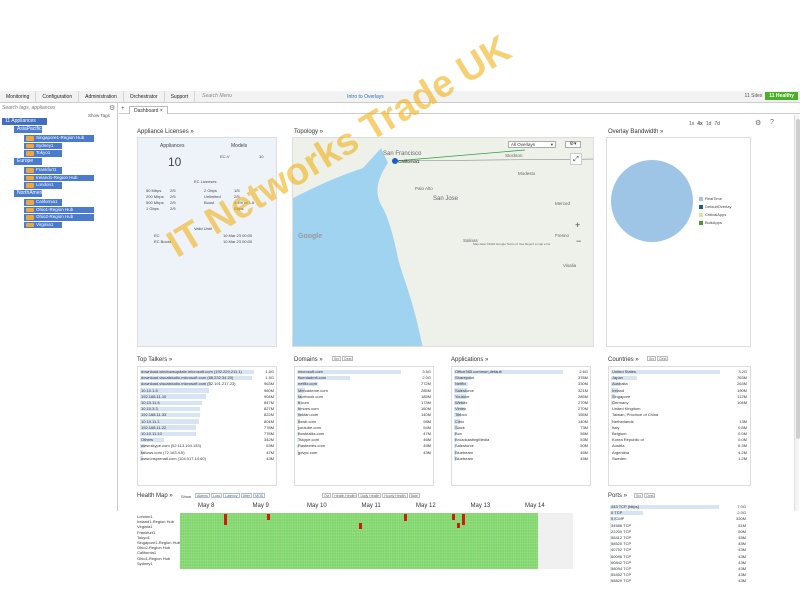 The width and height of the screenshot is (800, 600). I want to click on domains-row: fluentadmit.com 2.0G, so click(365, 378).